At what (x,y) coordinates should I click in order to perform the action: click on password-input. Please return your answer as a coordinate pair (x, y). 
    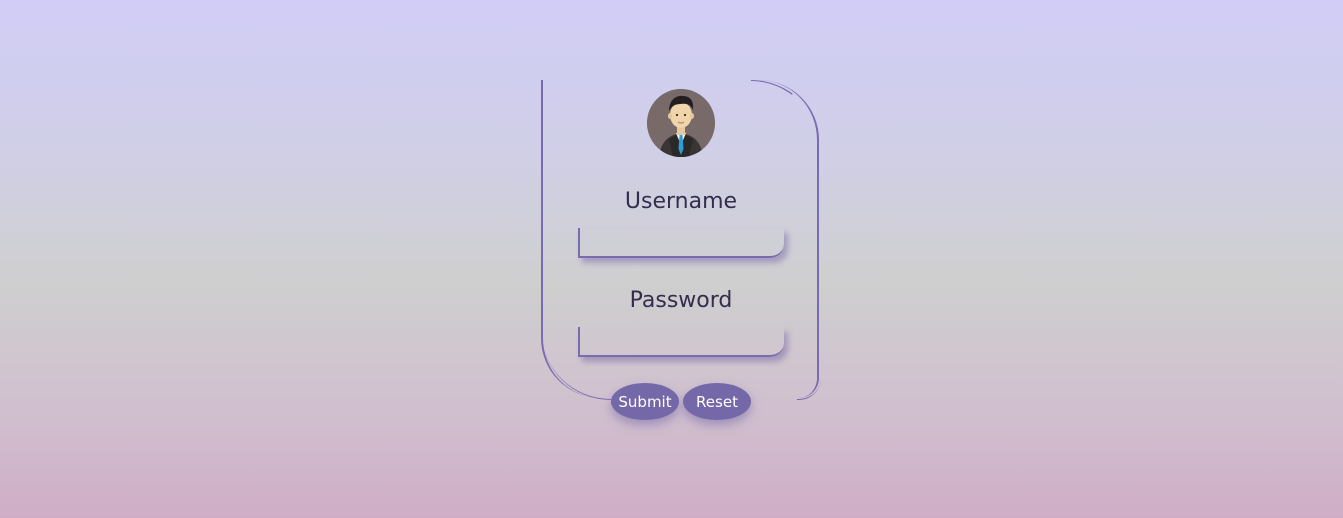
    Looking at the image, I should click on (681, 342).